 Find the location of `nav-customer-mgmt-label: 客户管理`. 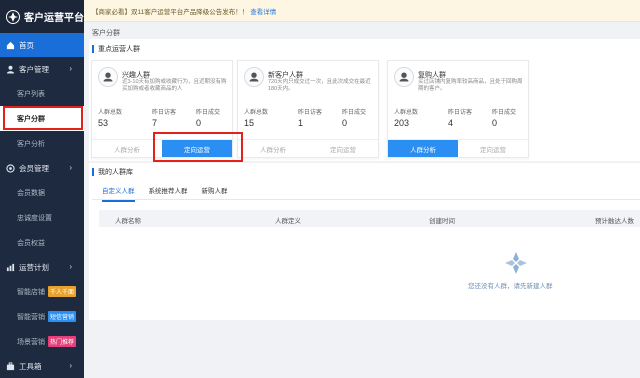

nav-customer-mgmt-label: 客户管理 is located at coordinates (34, 69).